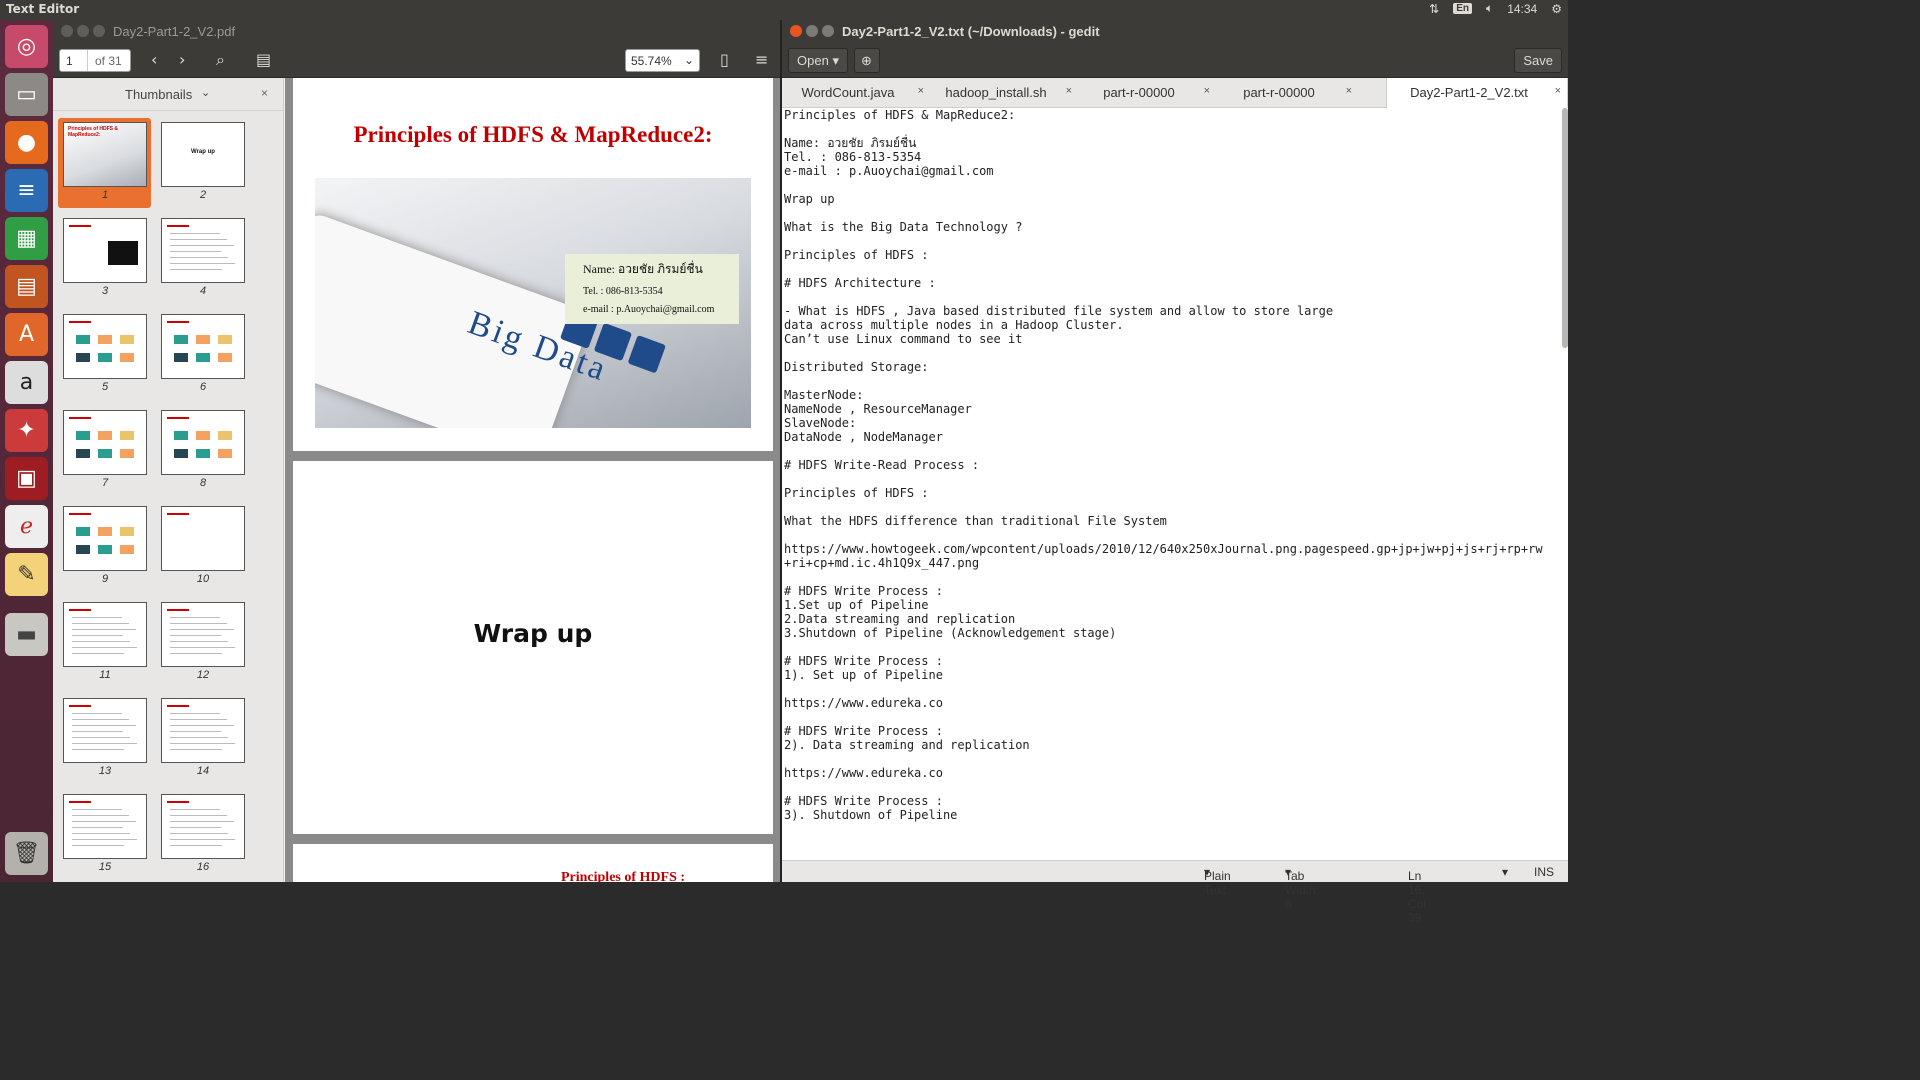 This screenshot has height=1080, width=1920. I want to click on top-panel: Text Editor ⇅ En 🔈︎ 14:34 ⚙, so click(784, 10).